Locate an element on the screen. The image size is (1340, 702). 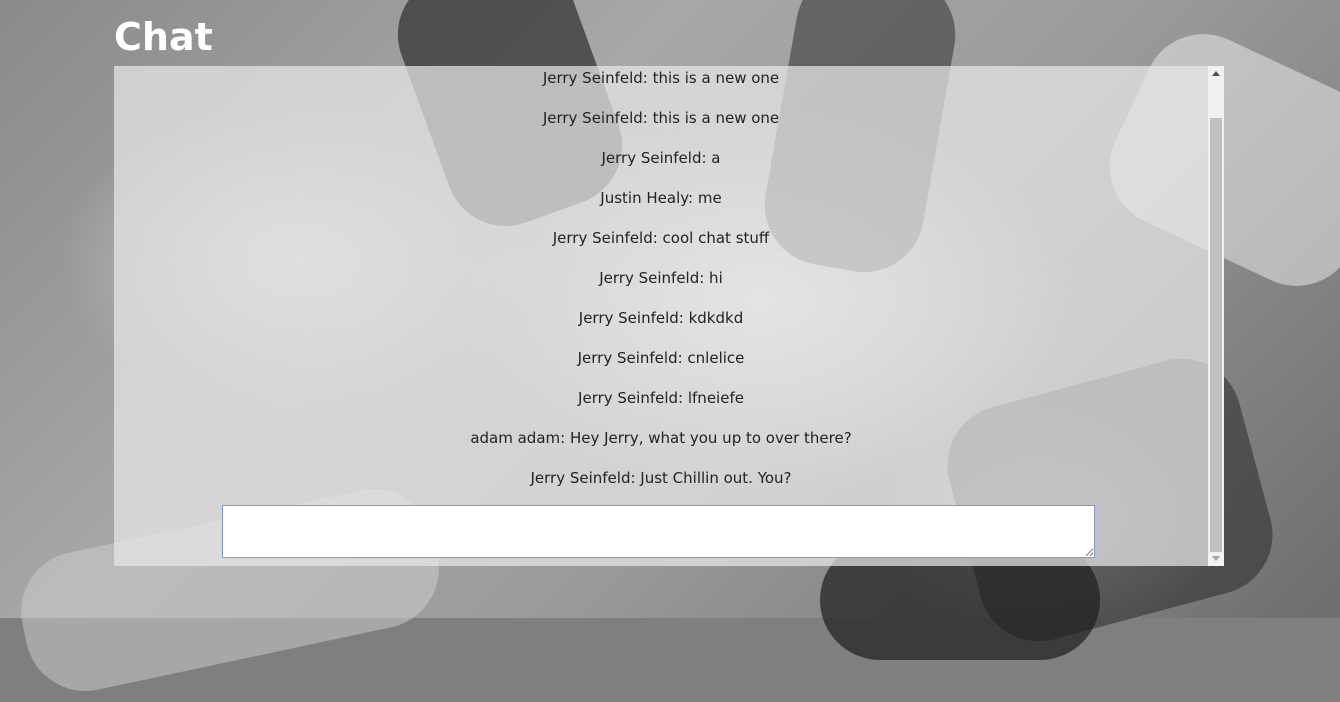
chat-message: Jerry Seinfeld: lfneiefe is located at coordinates (661, 398).